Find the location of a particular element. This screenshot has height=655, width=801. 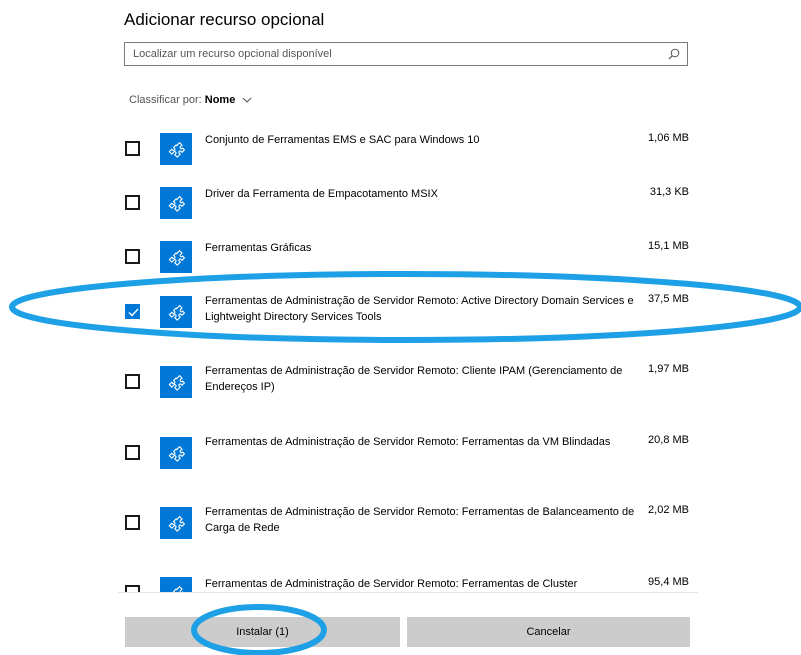

search-input is located at coordinates (396, 54).